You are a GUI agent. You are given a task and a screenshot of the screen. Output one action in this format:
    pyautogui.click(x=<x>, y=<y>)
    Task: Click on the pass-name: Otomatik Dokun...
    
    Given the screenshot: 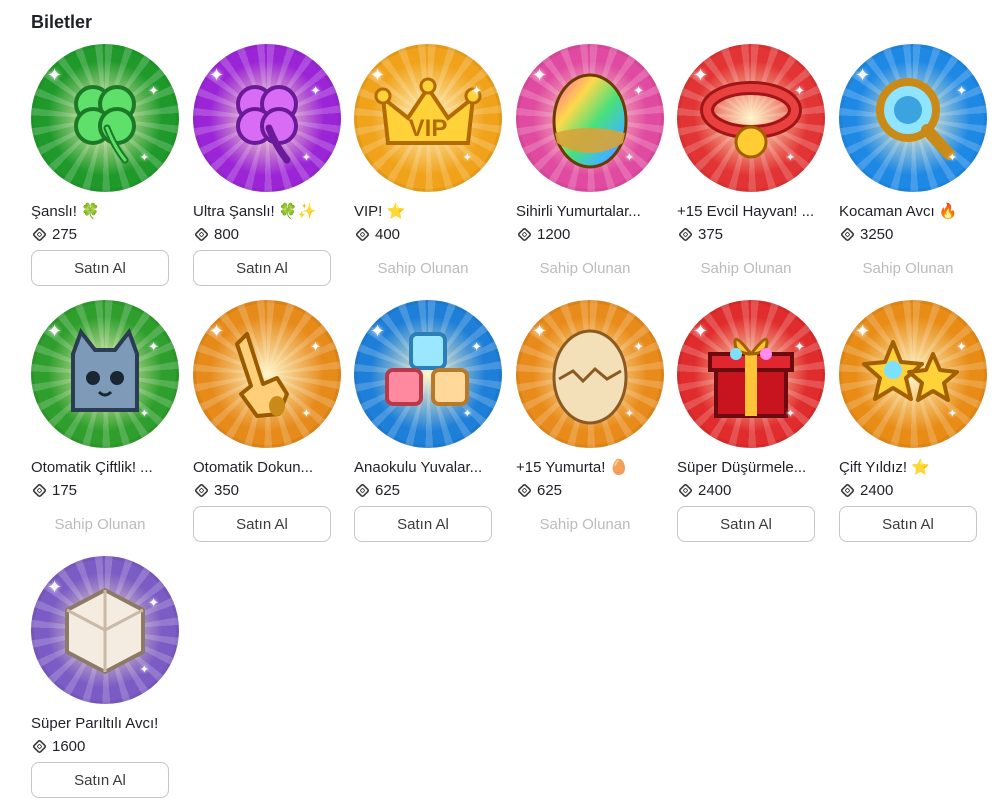 What is the action you would take?
    pyautogui.click(x=266, y=467)
    